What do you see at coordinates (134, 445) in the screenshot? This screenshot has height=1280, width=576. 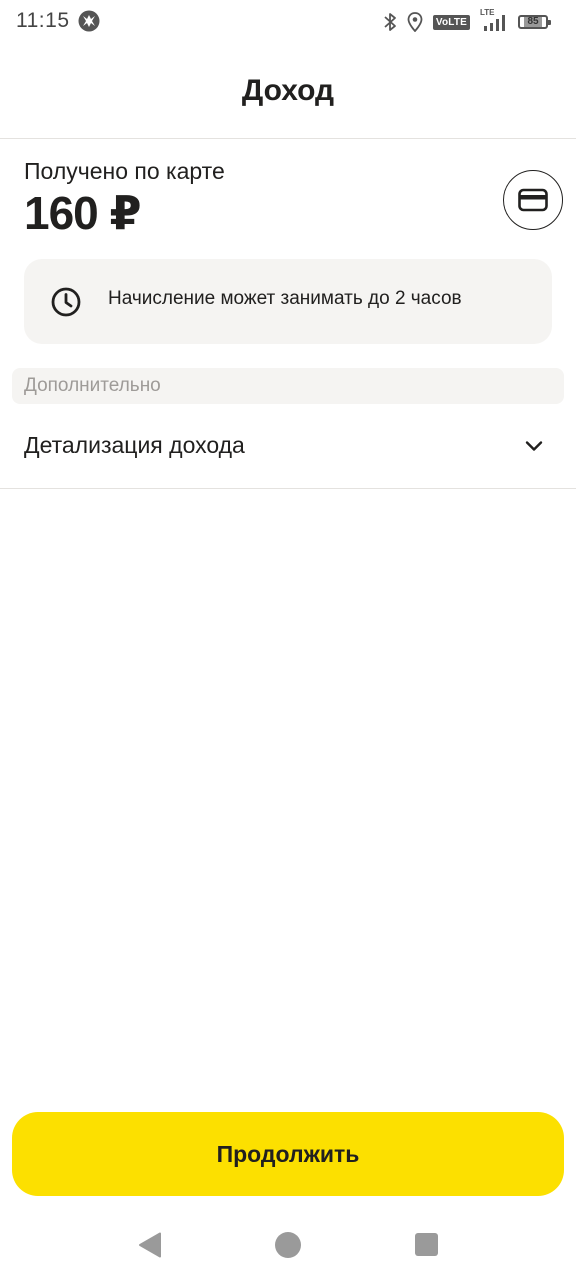 I see `income-details-label: Детализация дохода` at bounding box center [134, 445].